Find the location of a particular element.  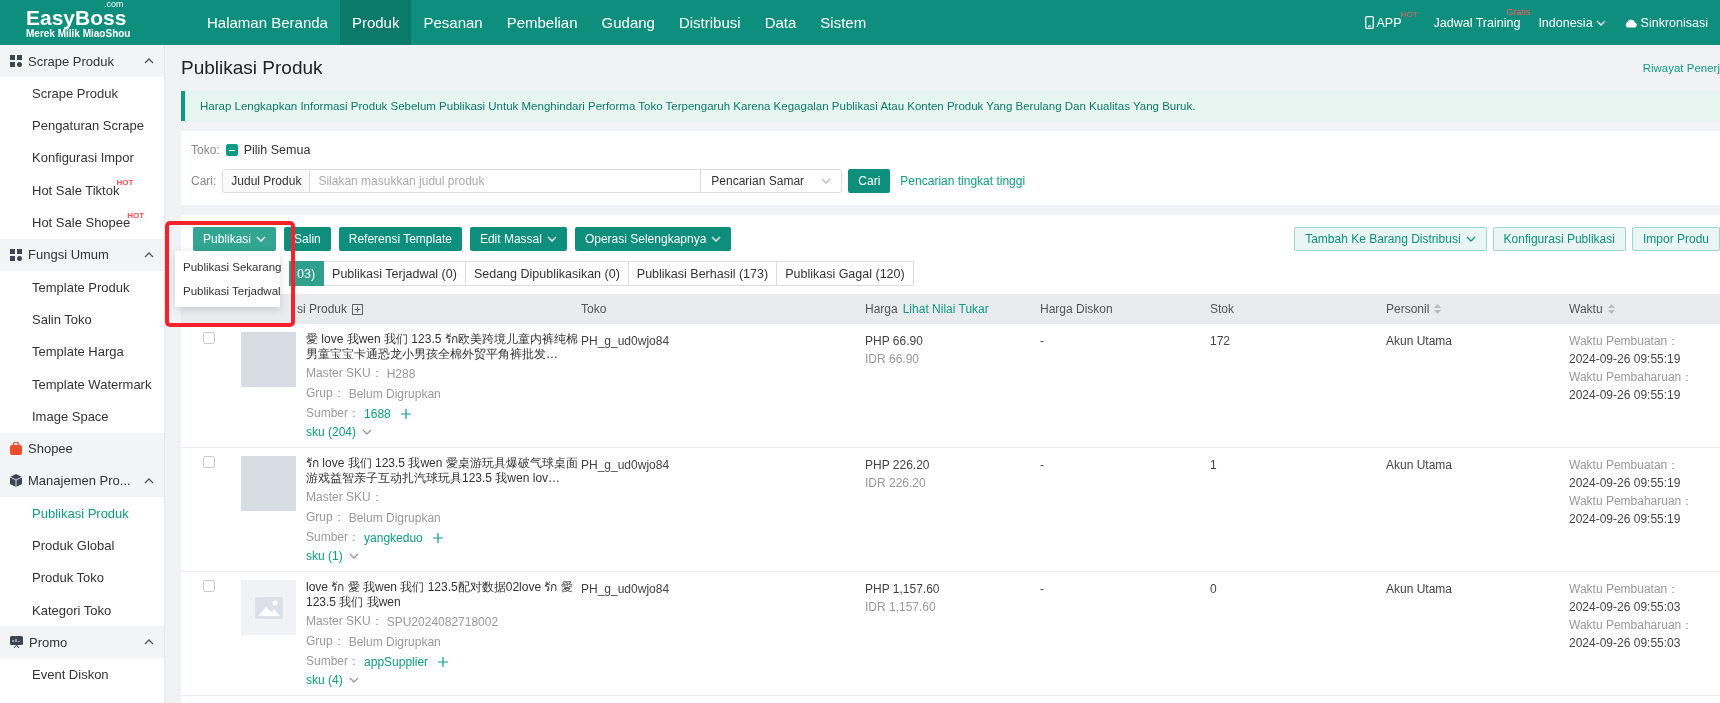

updated-time: 2024-09-26 09:55:19 is located at coordinates (1625, 519).